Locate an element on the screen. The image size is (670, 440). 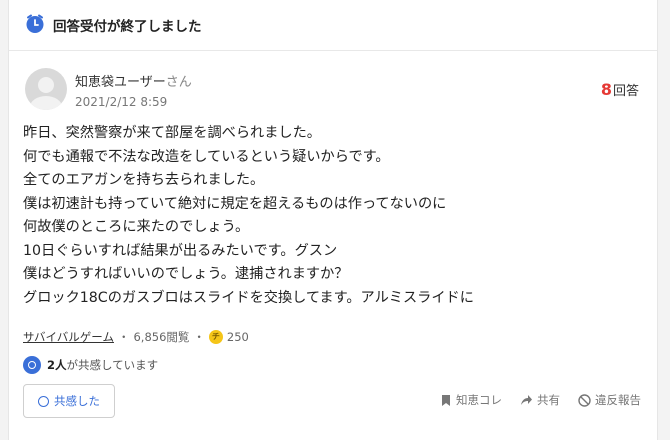
report-icon is located at coordinates (584, 400).